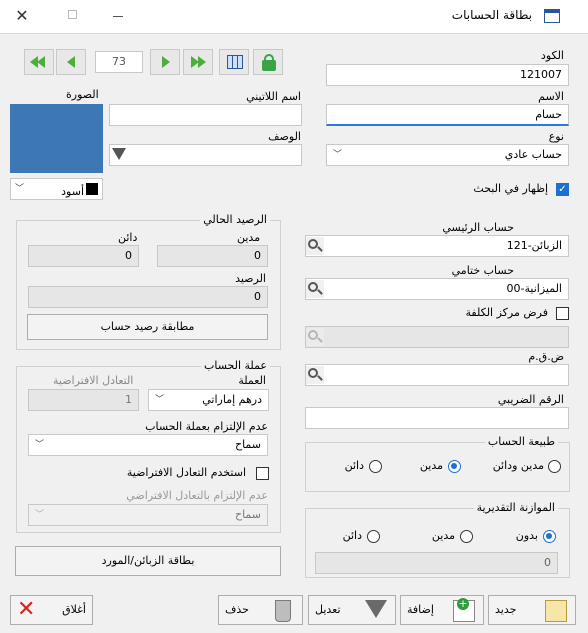 Image resolution: width=588 pixels, height=633 pixels. Describe the element at coordinates (552, 16) in the screenshot. I see `window-icon` at that location.